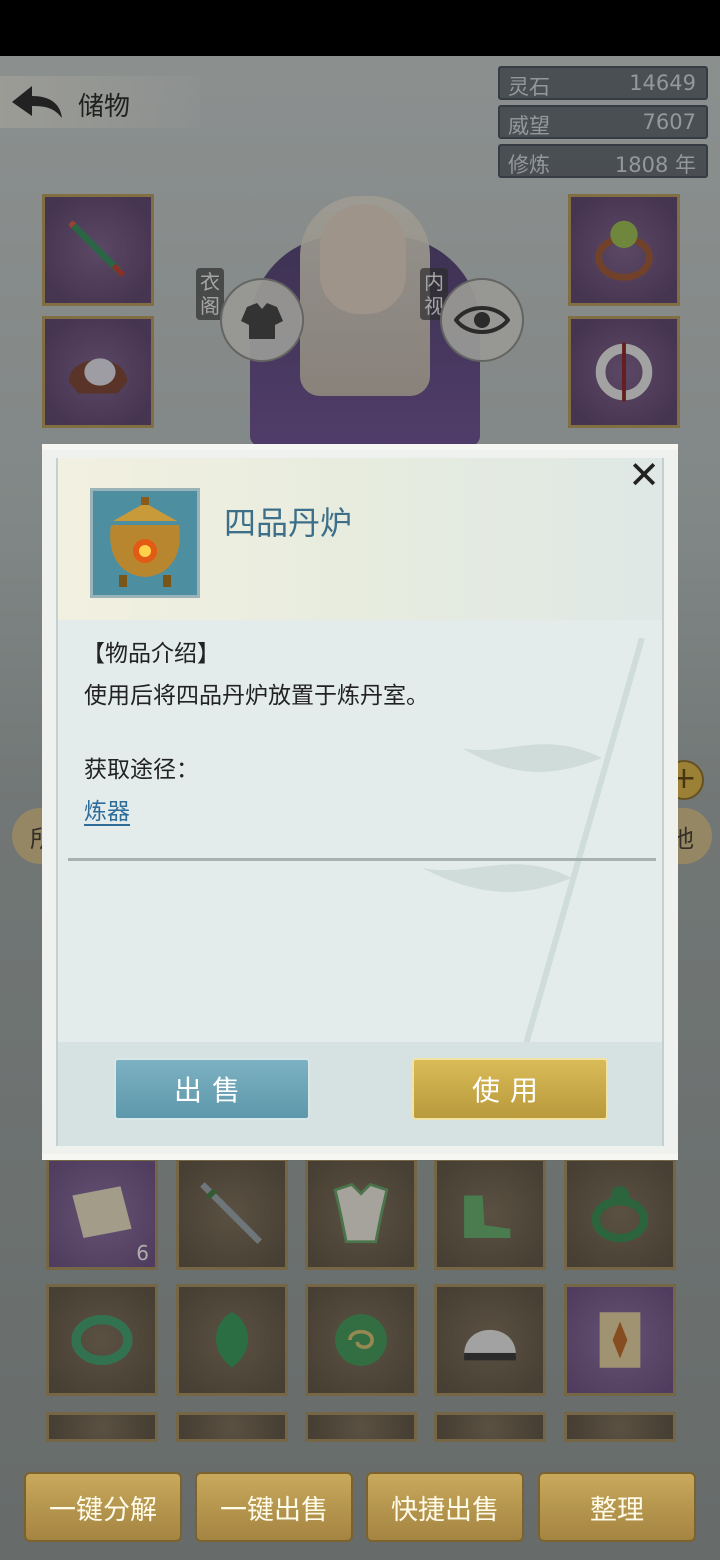 Image resolution: width=720 pixels, height=1560 pixels. What do you see at coordinates (617, 1507) in the screenshot?
I see `organize-button: 整理` at bounding box center [617, 1507].